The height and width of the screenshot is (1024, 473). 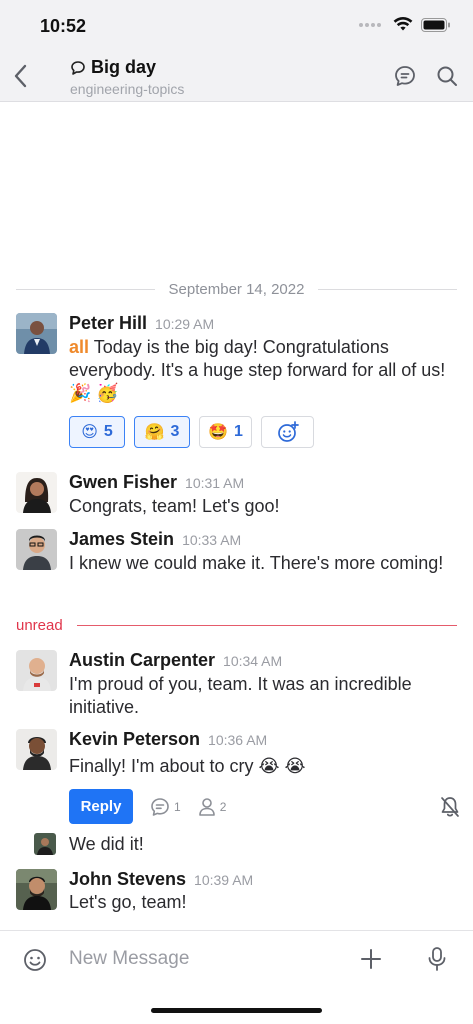 I want to click on reaction-count: 5, so click(x=108, y=431).